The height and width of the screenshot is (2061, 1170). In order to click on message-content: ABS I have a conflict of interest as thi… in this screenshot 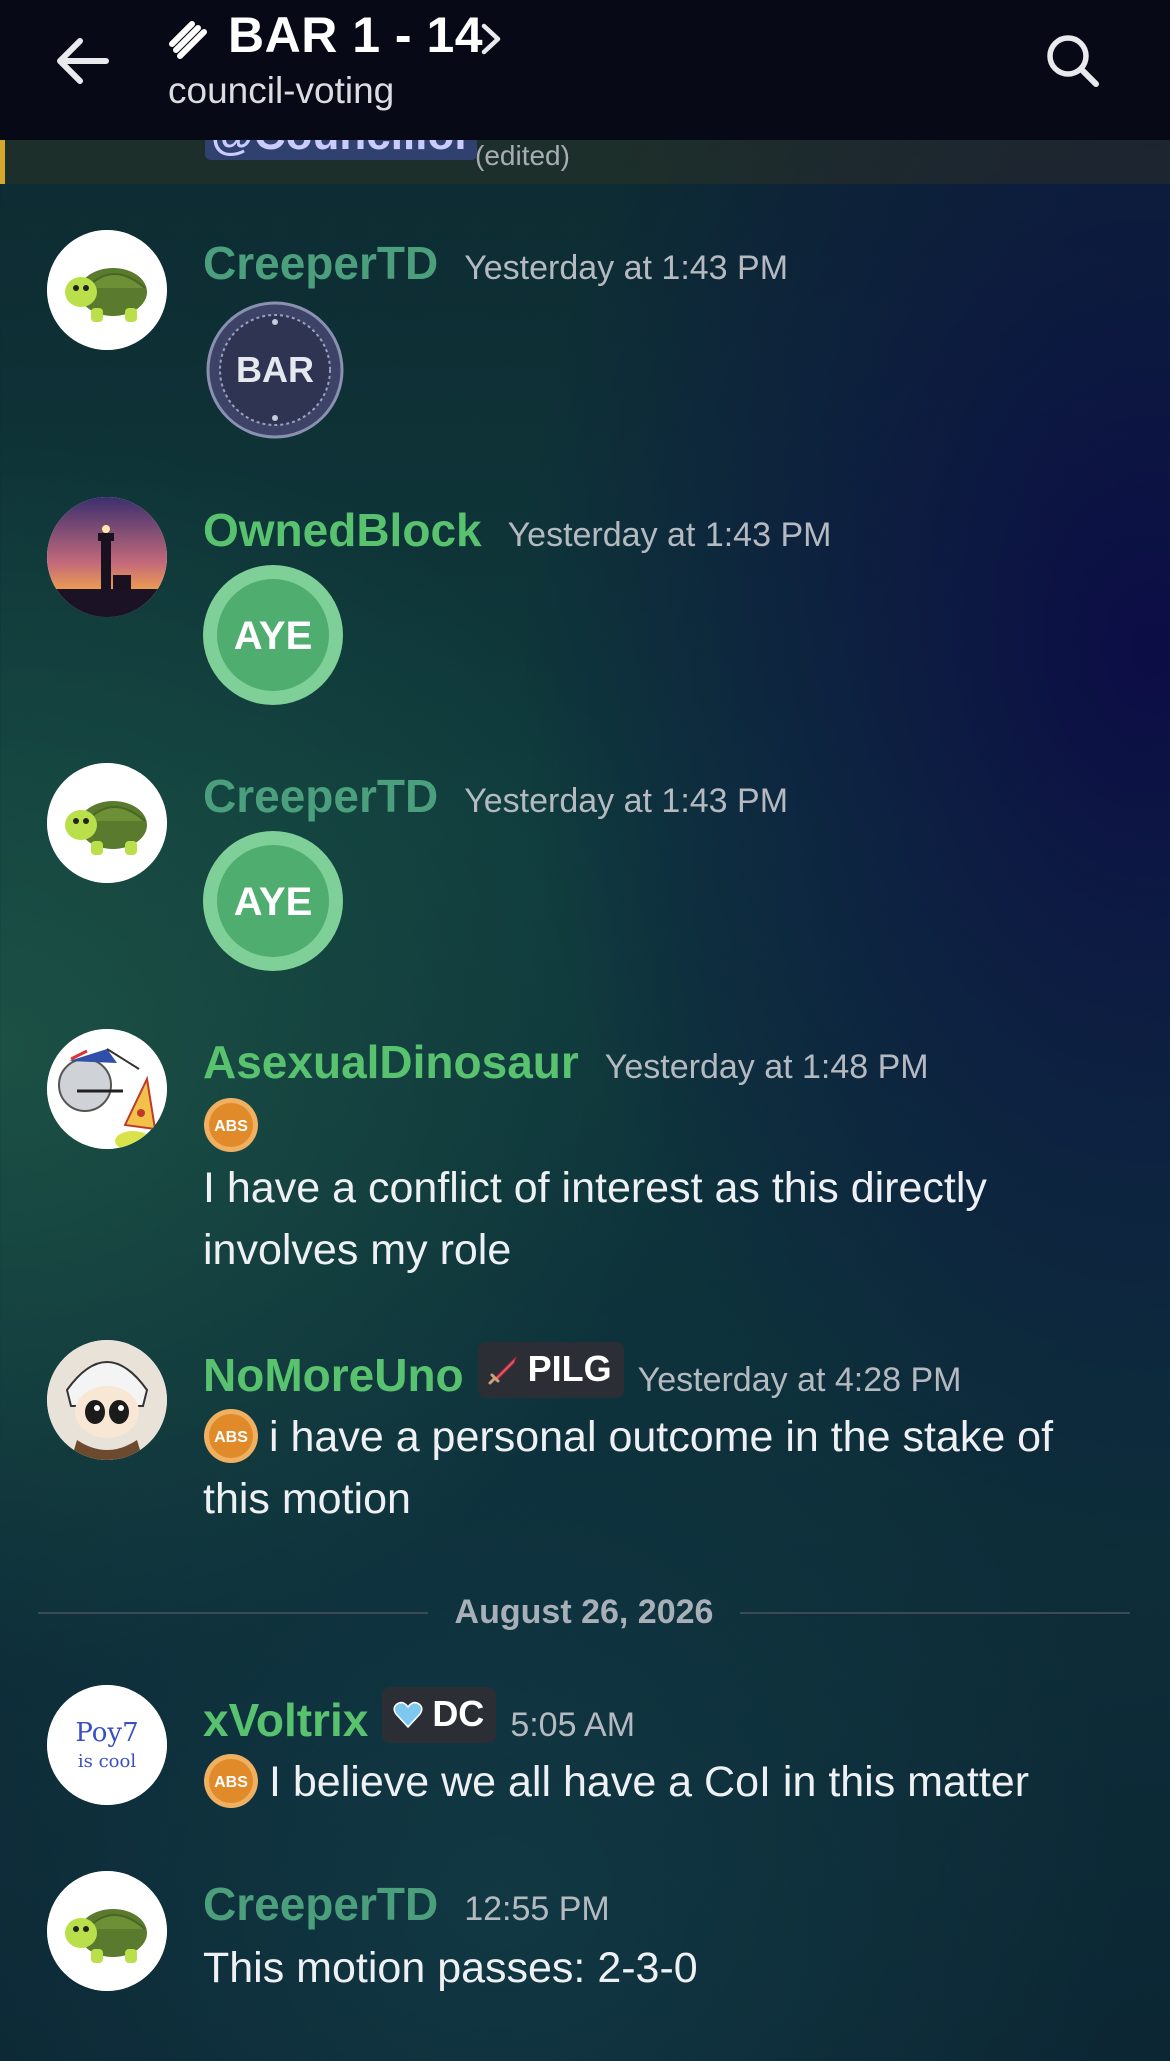, I will do `click(663, 1188)`.